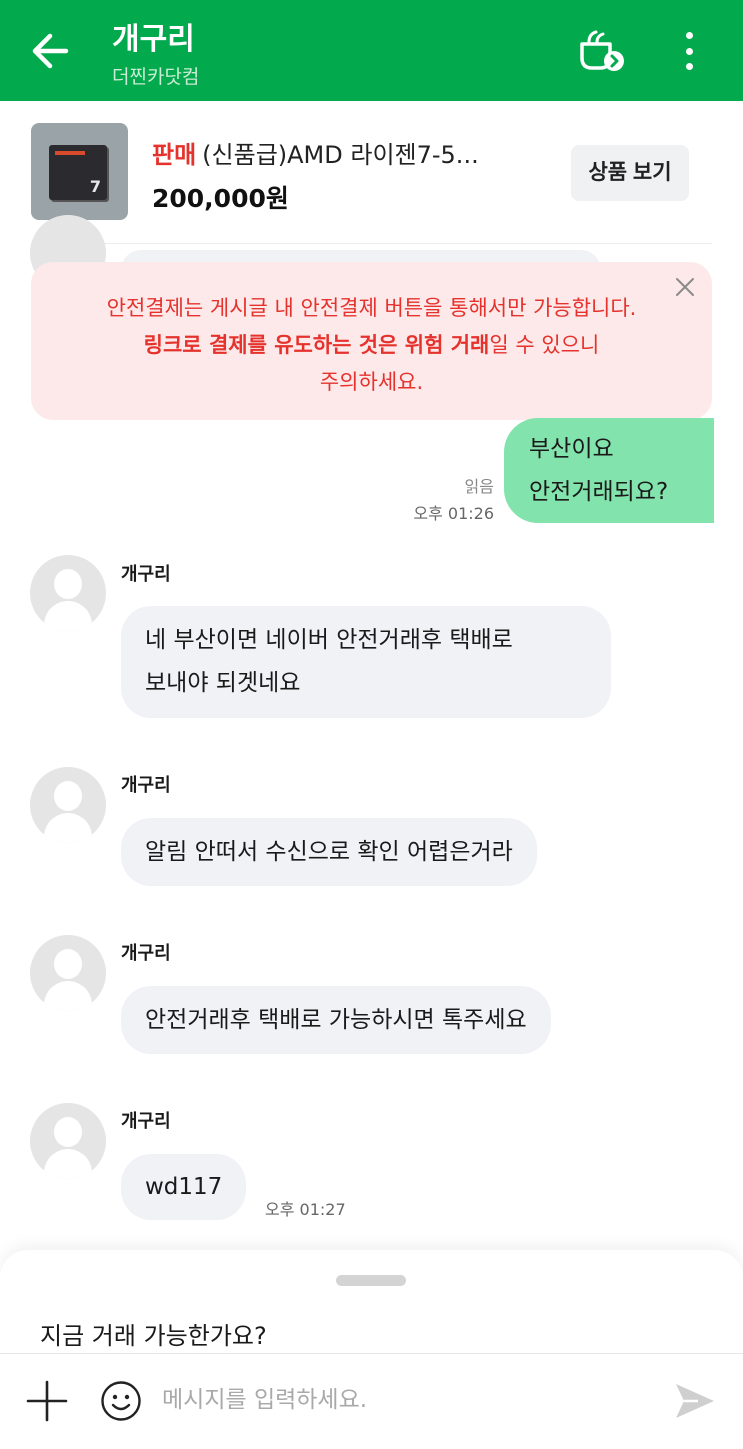 This screenshot has height=1449, width=743. What do you see at coordinates (371, 308) in the screenshot?
I see `warning-line-1: 안전결제는 게시글 내 안전결제 버튼을 통해서만 가능합니다.` at bounding box center [371, 308].